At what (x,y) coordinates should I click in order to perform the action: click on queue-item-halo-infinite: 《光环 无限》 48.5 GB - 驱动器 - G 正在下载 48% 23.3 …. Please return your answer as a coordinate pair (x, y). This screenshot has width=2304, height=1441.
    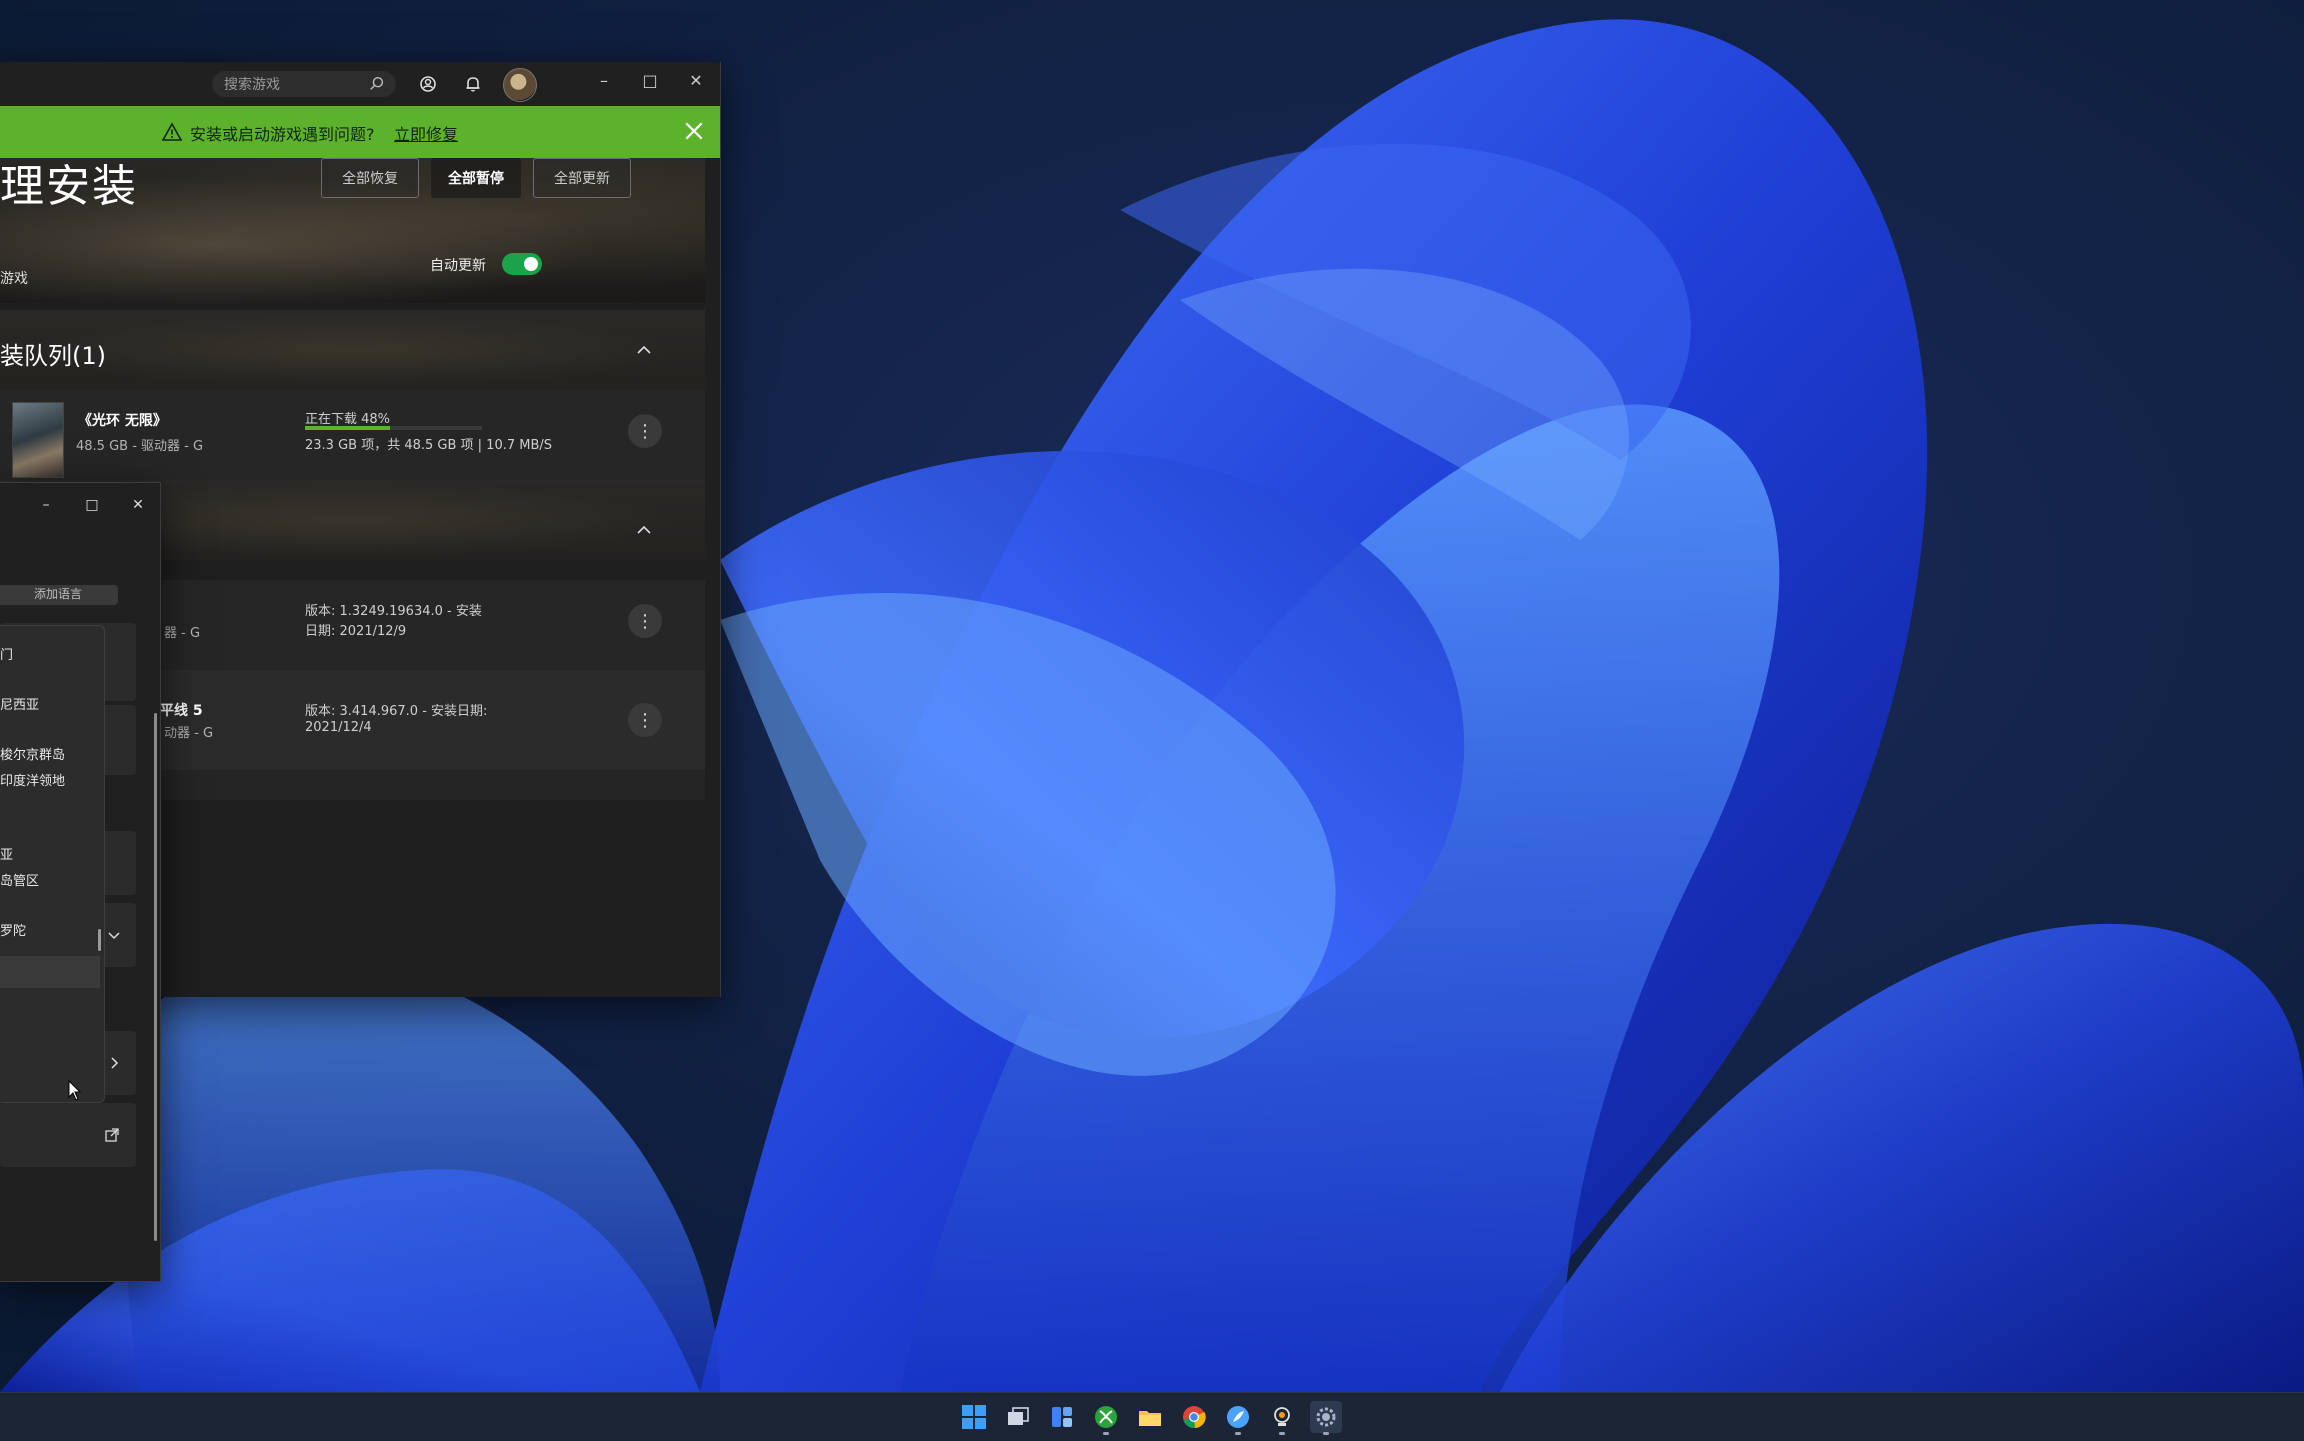
    Looking at the image, I should click on (352, 435).